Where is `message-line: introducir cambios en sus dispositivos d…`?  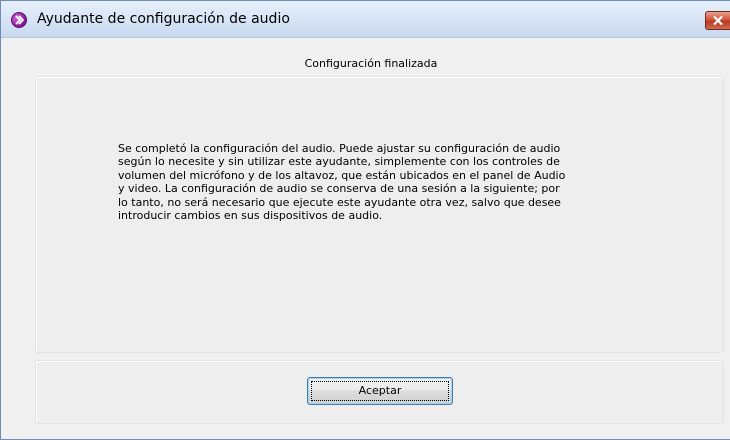
message-line: introducir cambios en sus dispositivos d… is located at coordinates (250, 216).